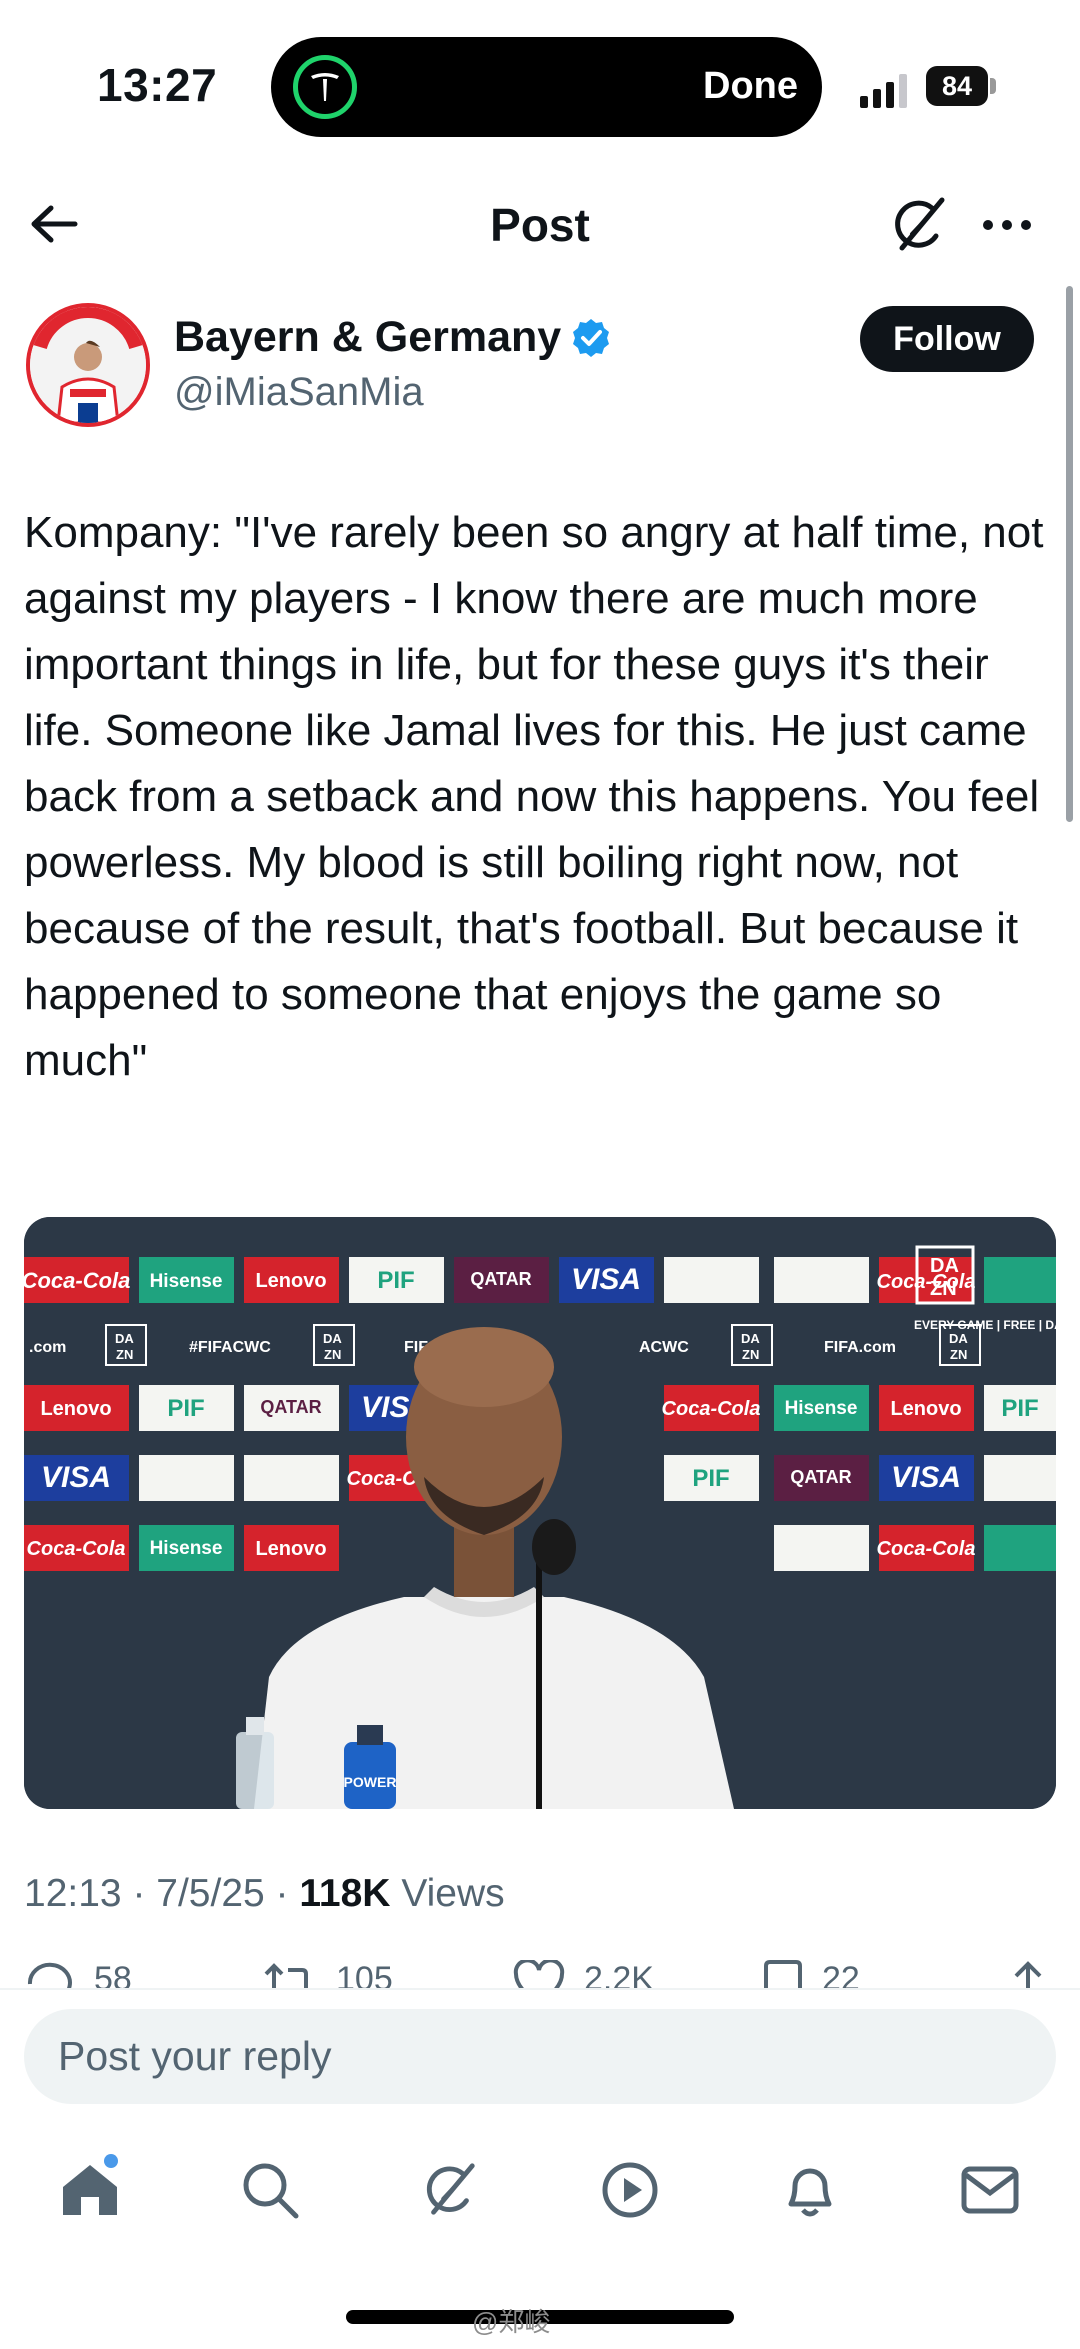  What do you see at coordinates (452, 1893) in the screenshot?
I see `views-label: Views` at bounding box center [452, 1893].